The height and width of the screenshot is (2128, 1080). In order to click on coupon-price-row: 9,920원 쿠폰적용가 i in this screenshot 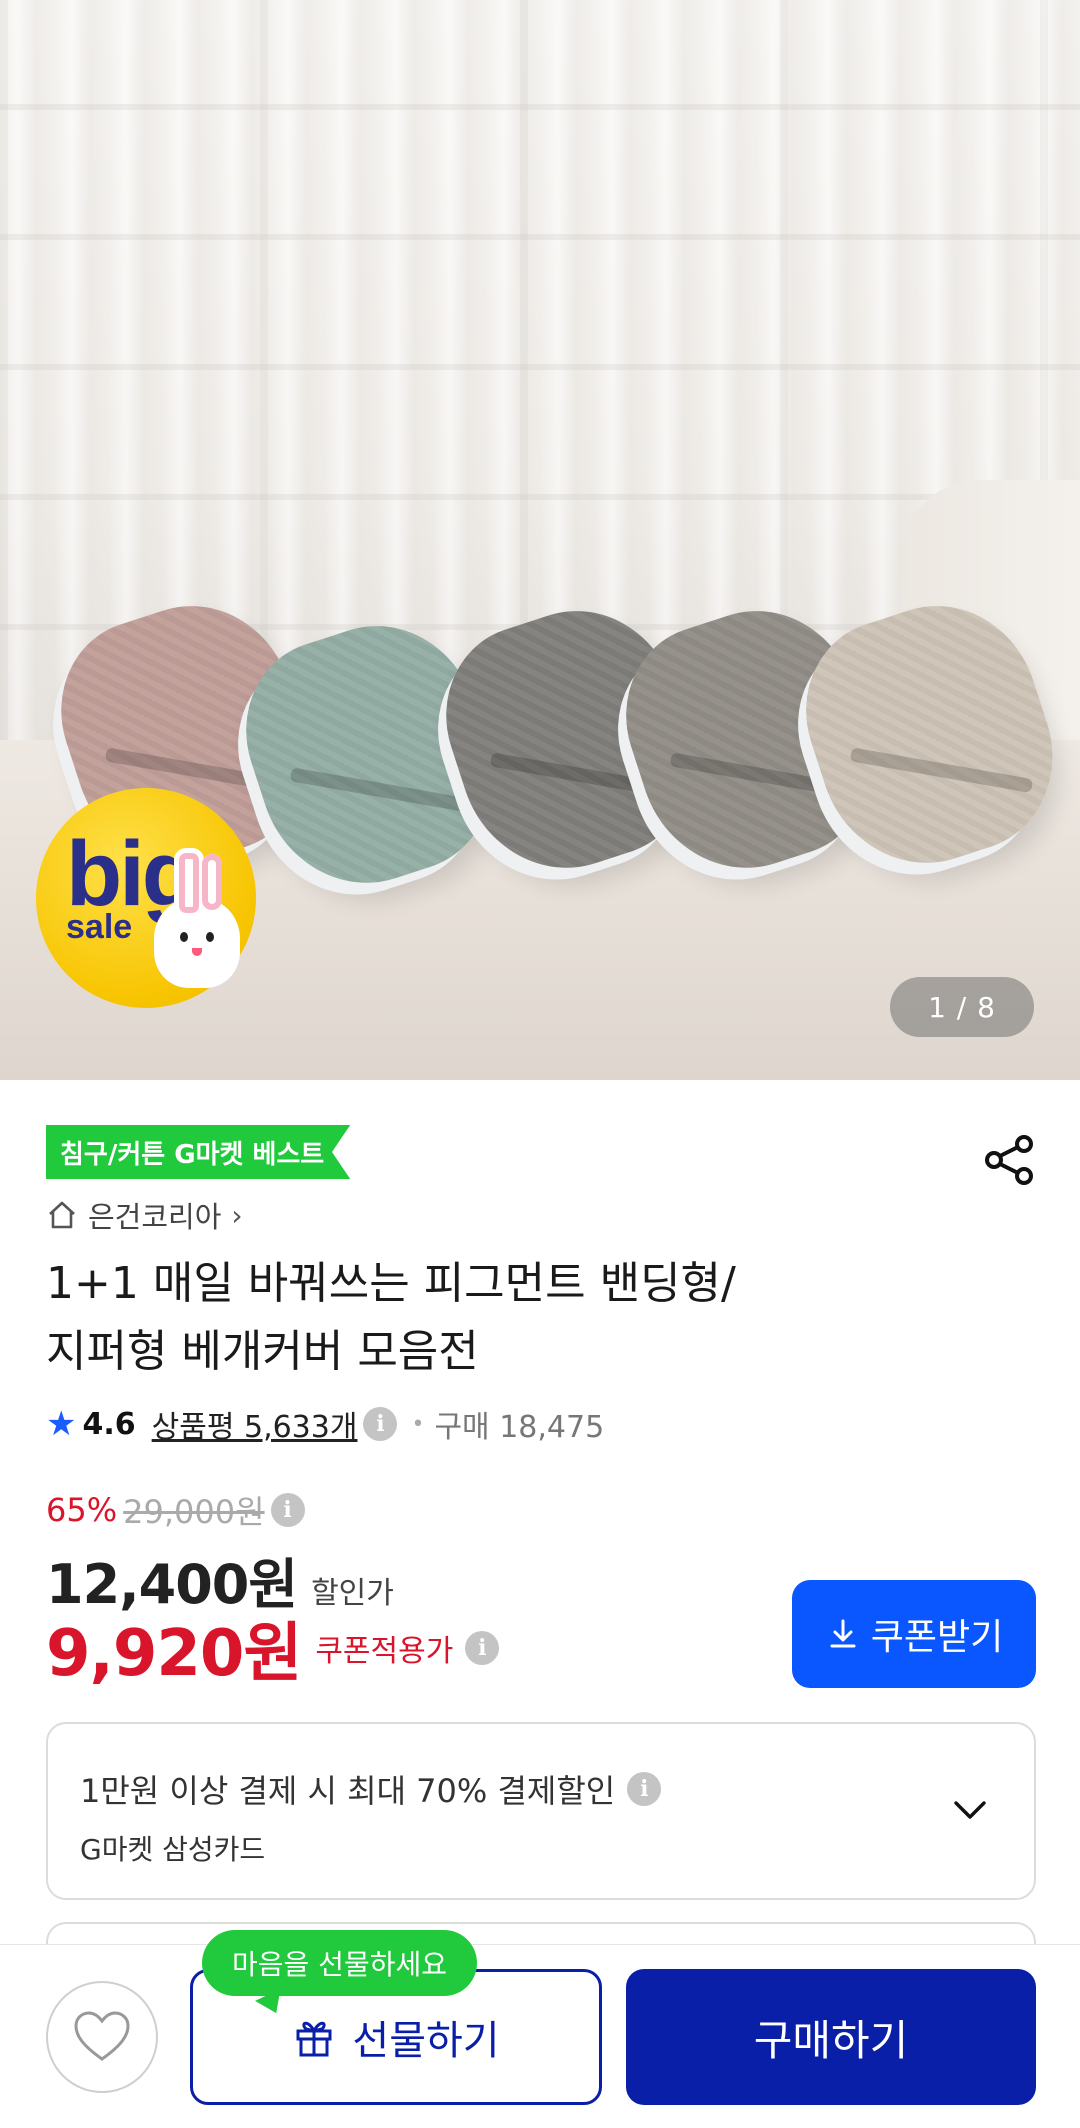, I will do `click(273, 1650)`.